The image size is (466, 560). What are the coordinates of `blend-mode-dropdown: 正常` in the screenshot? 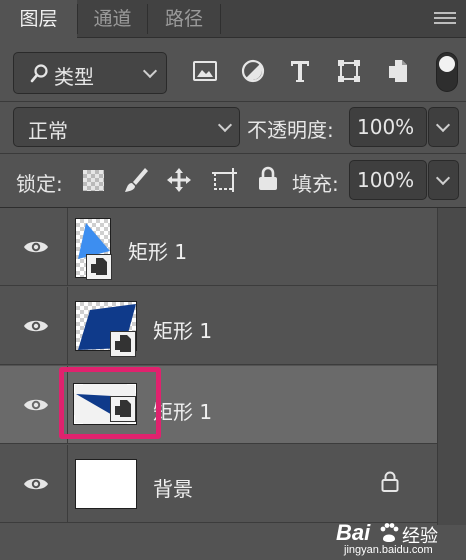 It's located at (126, 127).